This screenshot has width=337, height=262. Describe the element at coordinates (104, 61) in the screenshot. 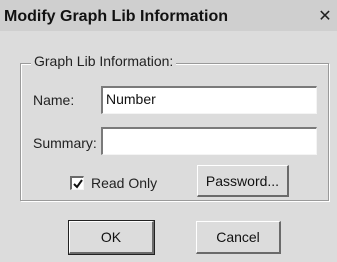

I see `group-label: Graph Lib Information:` at that location.